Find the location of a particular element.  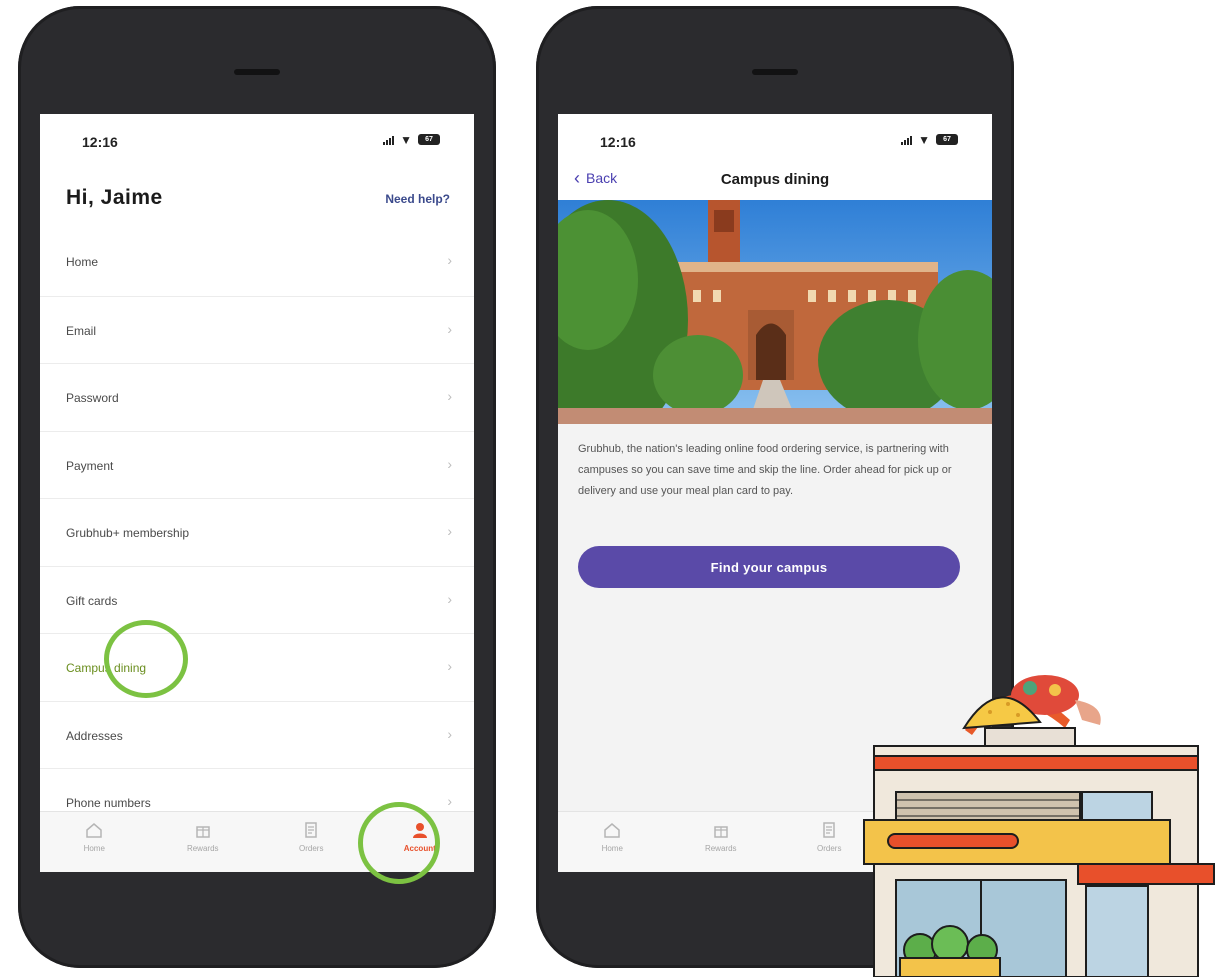

tab-orders: Orders is located at coordinates (311, 842).